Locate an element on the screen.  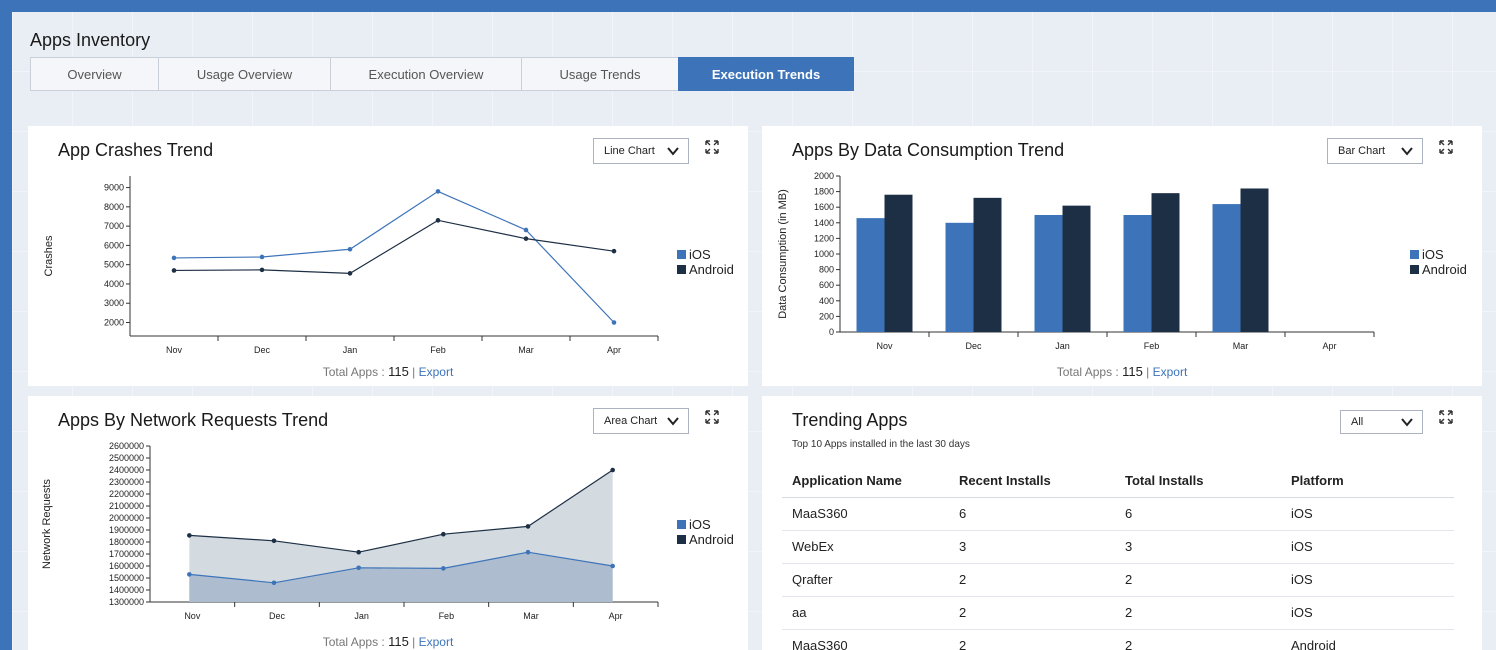
y-tick-label: 600 is located at coordinates (826, 285).